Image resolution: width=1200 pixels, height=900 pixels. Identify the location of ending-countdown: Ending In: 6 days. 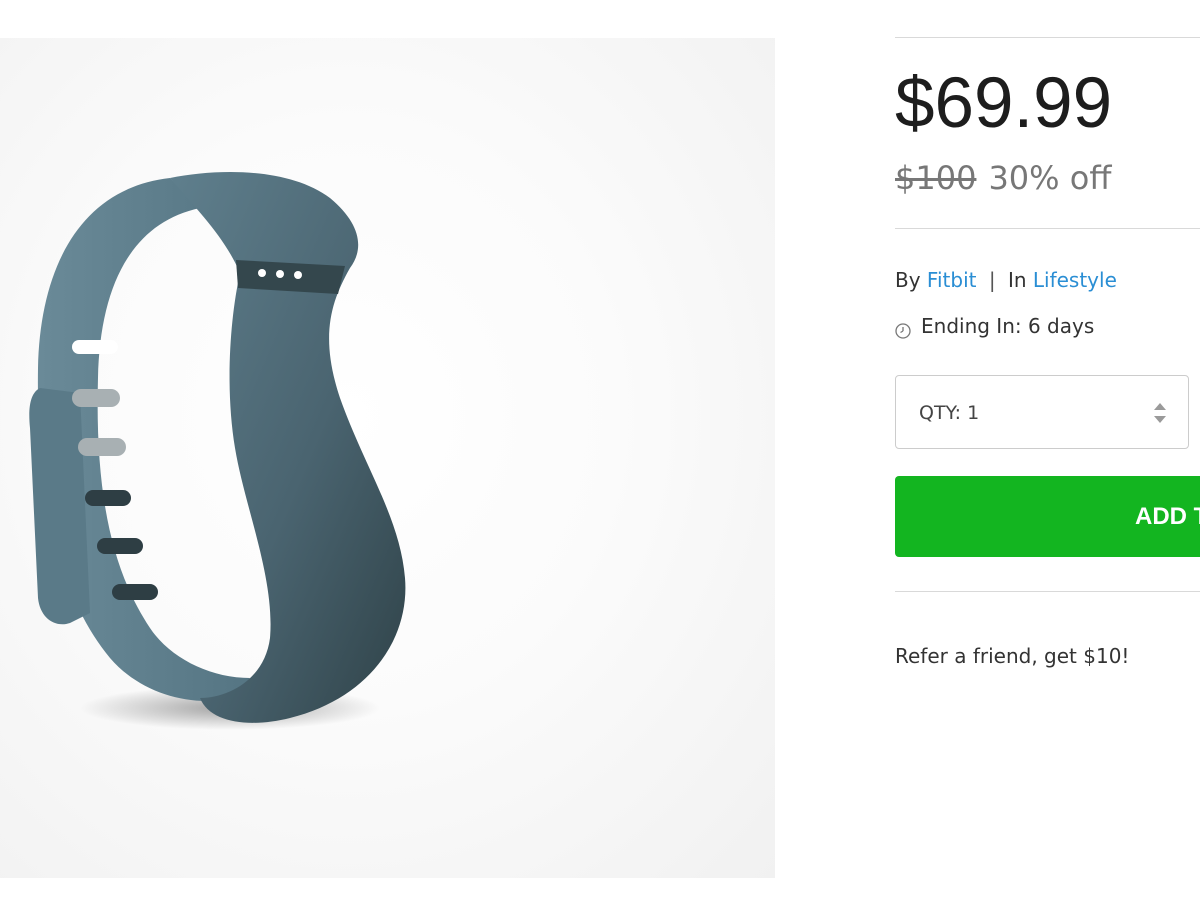
(994, 326).